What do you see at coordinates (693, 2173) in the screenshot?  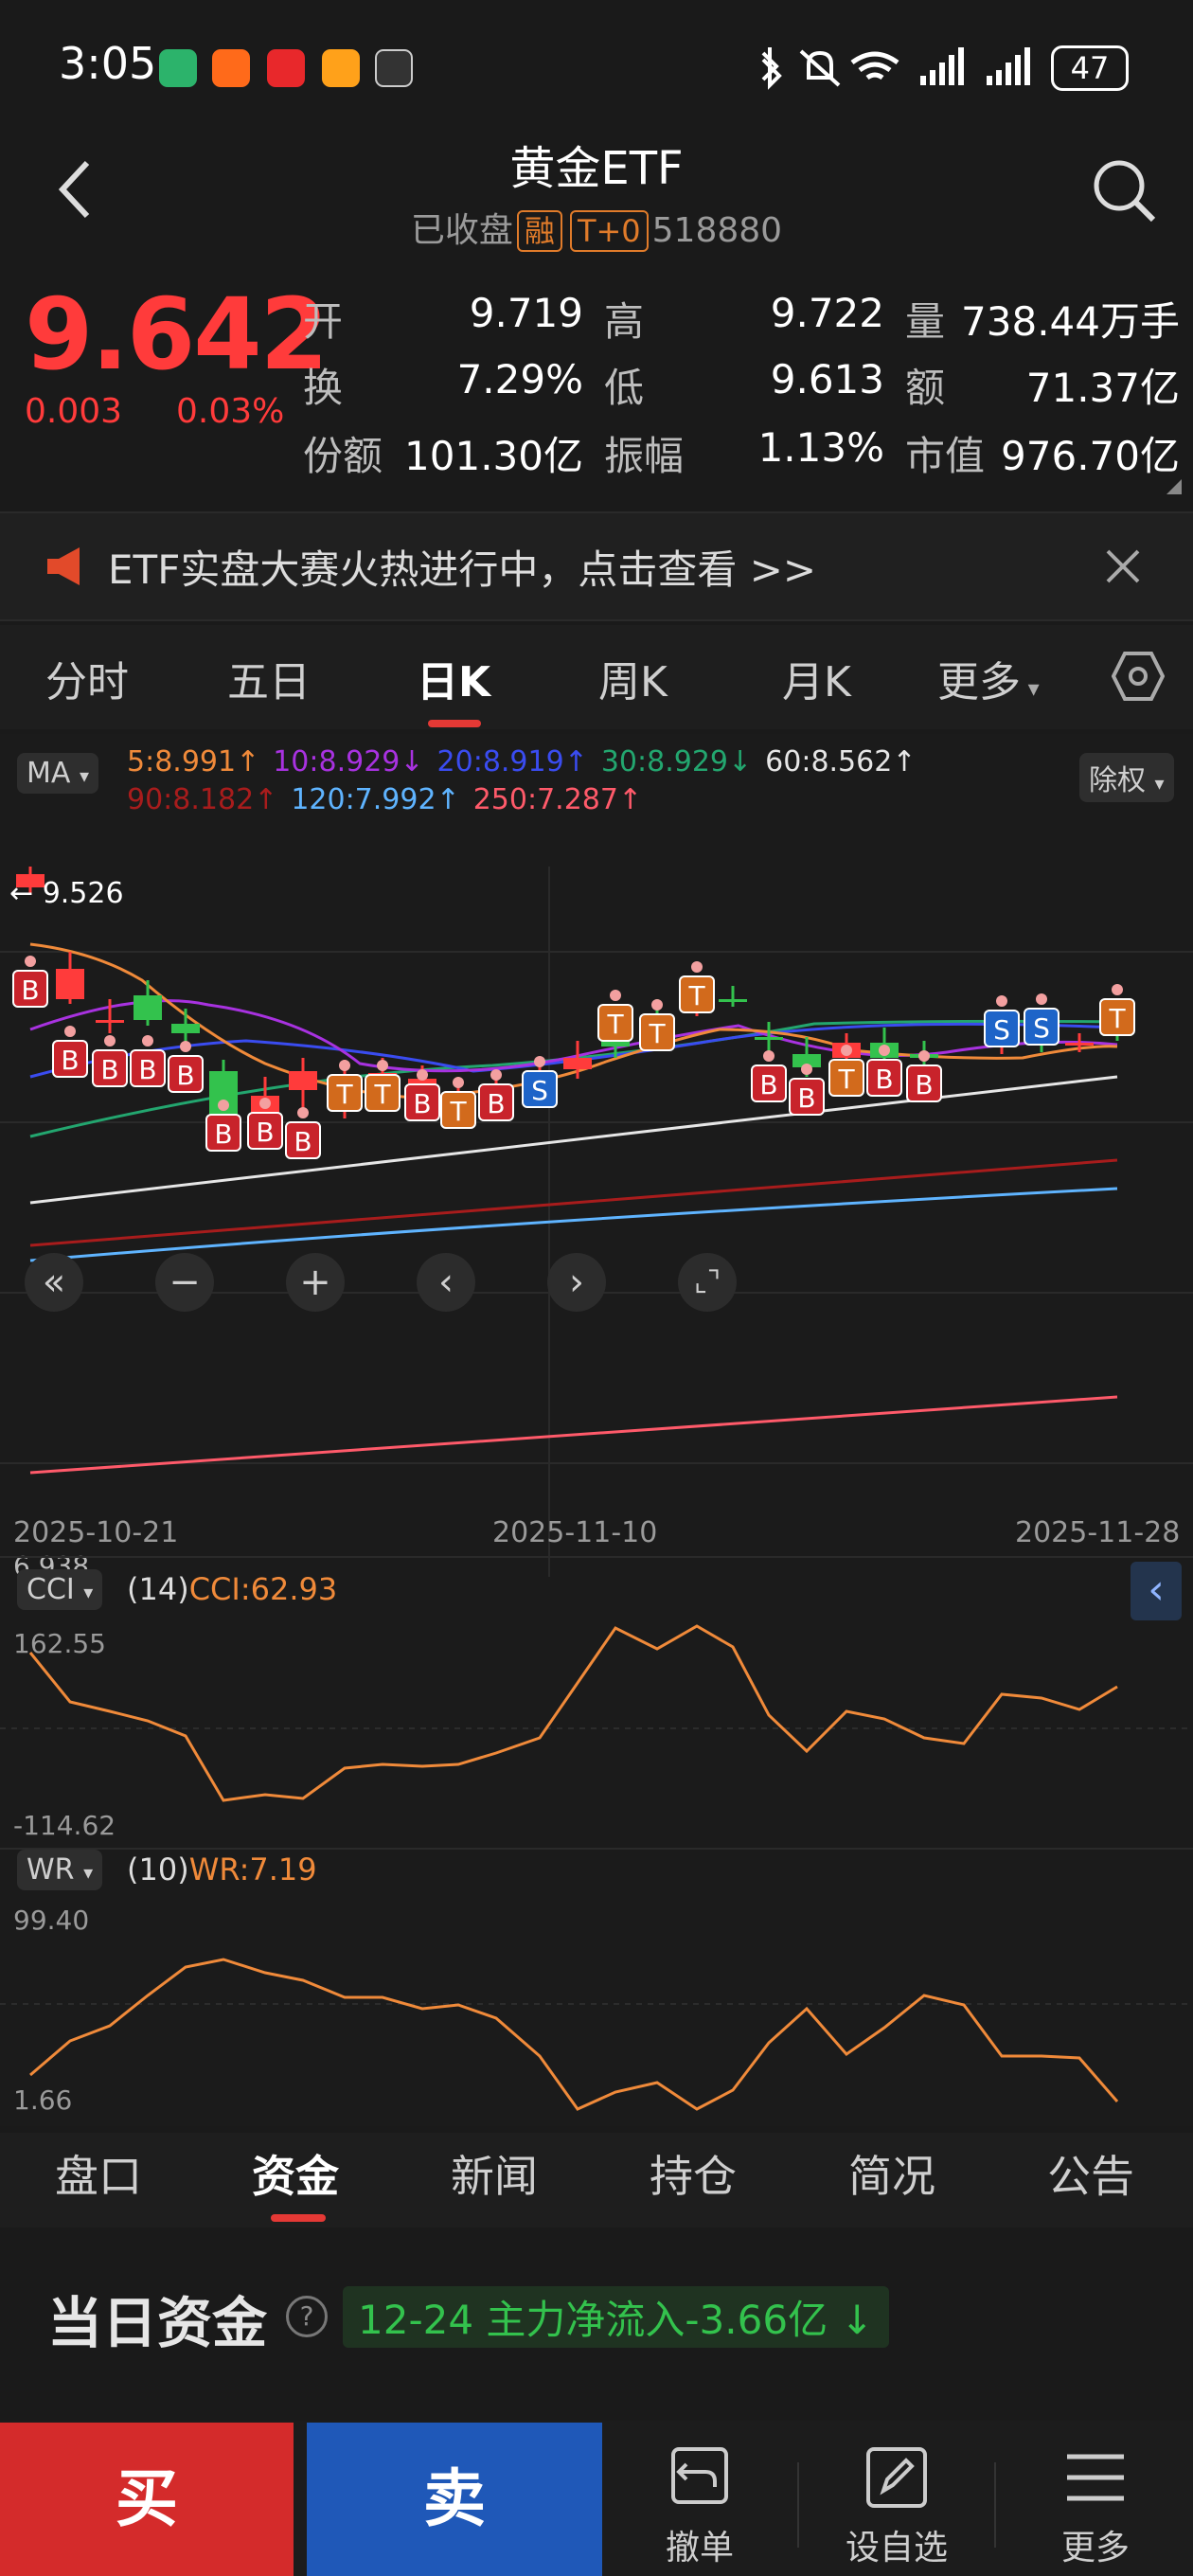 I see `tab-holdings: 持仓` at bounding box center [693, 2173].